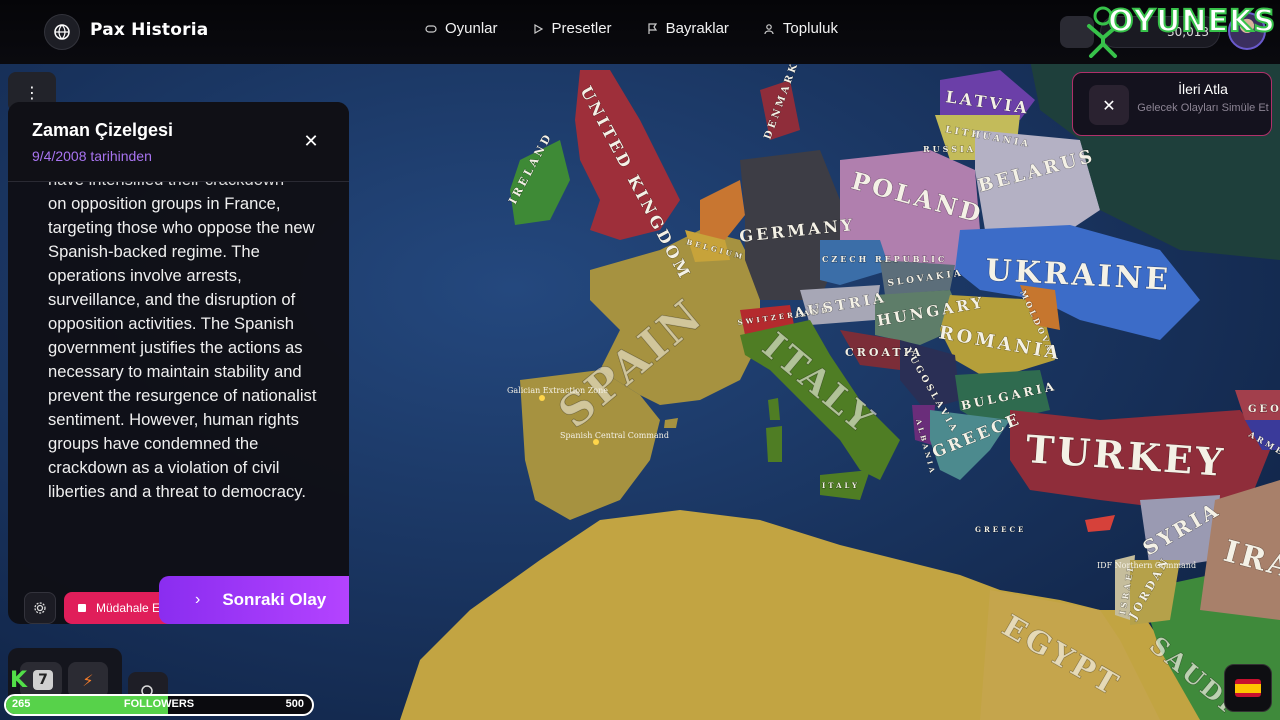  What do you see at coordinates (810, 28) in the screenshot?
I see `nav-label: Topluluk` at bounding box center [810, 28].